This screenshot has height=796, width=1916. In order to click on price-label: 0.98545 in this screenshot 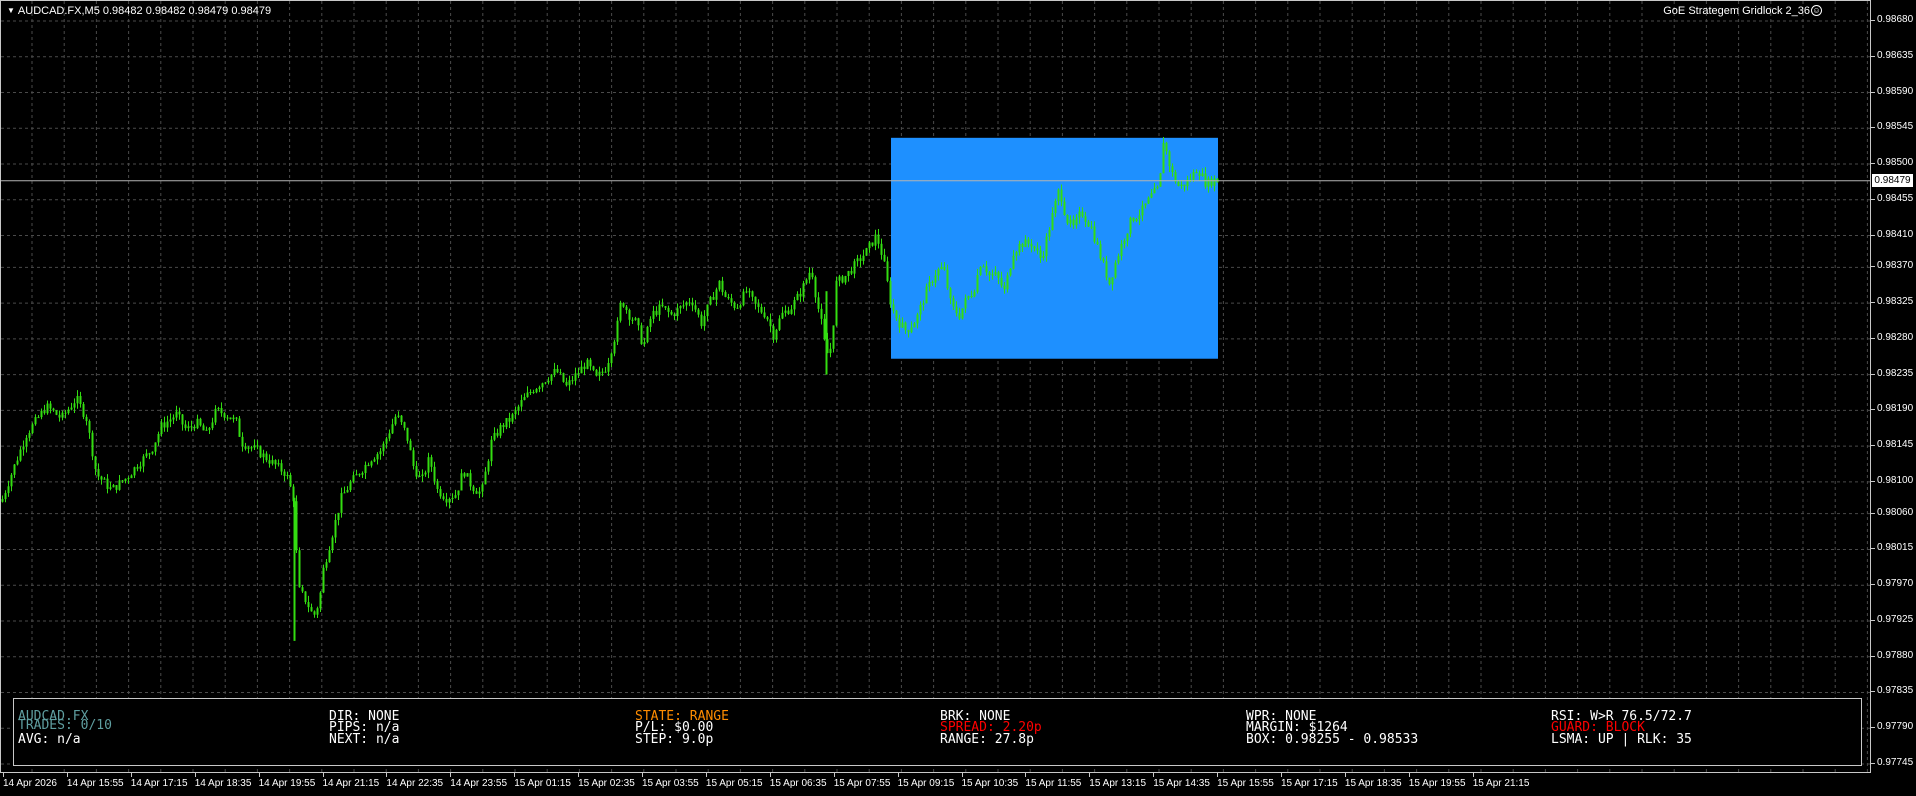, I will do `click(1895, 127)`.